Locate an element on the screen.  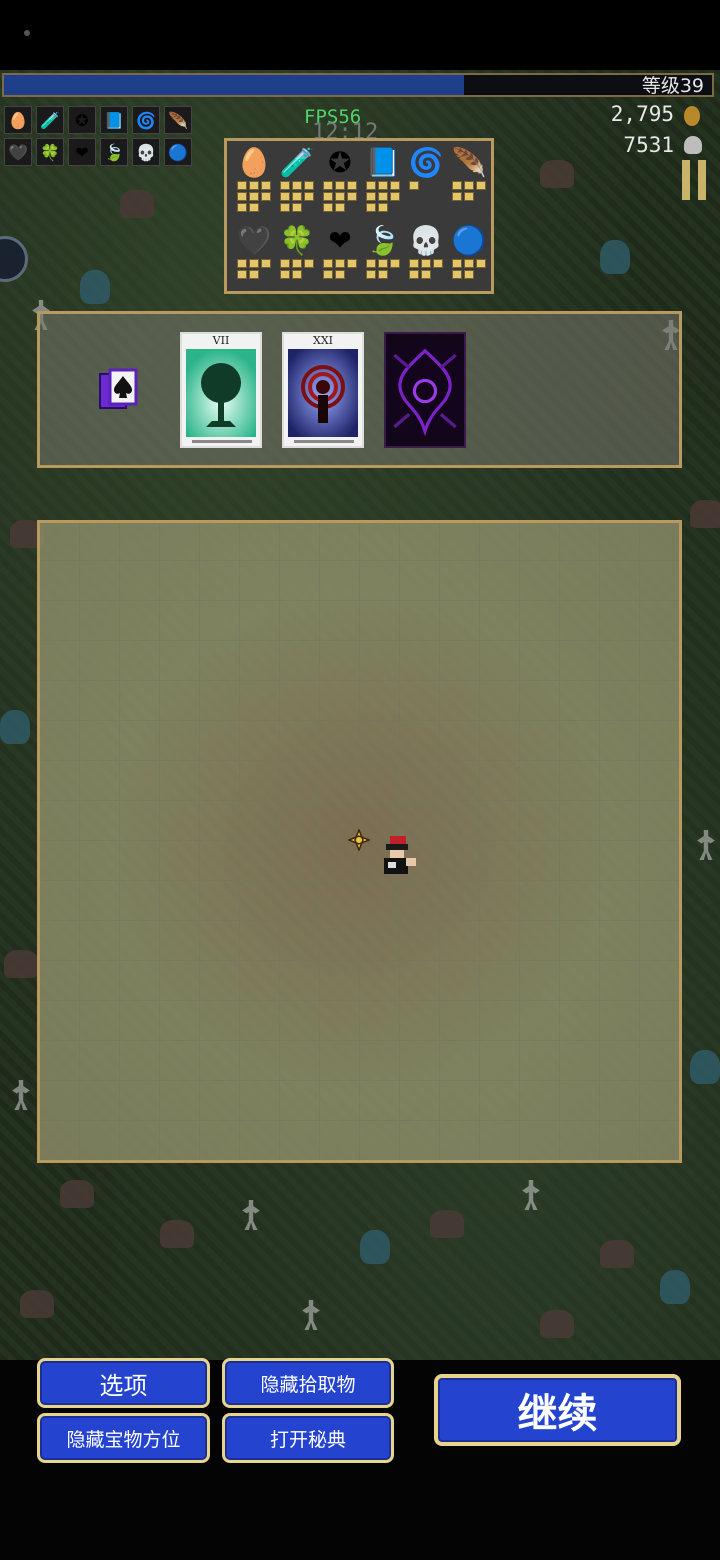
pause-button is located at coordinates (694, 180).